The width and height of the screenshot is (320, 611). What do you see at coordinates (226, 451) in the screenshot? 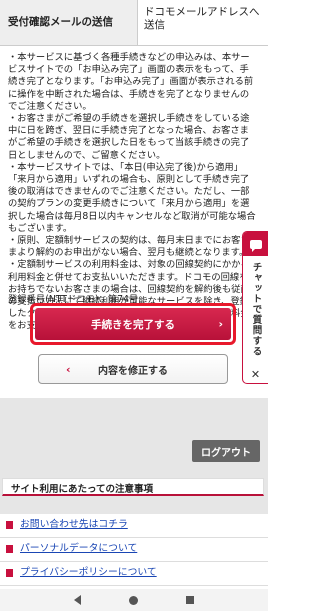
I see `logout-button: ログアウト` at bounding box center [226, 451].